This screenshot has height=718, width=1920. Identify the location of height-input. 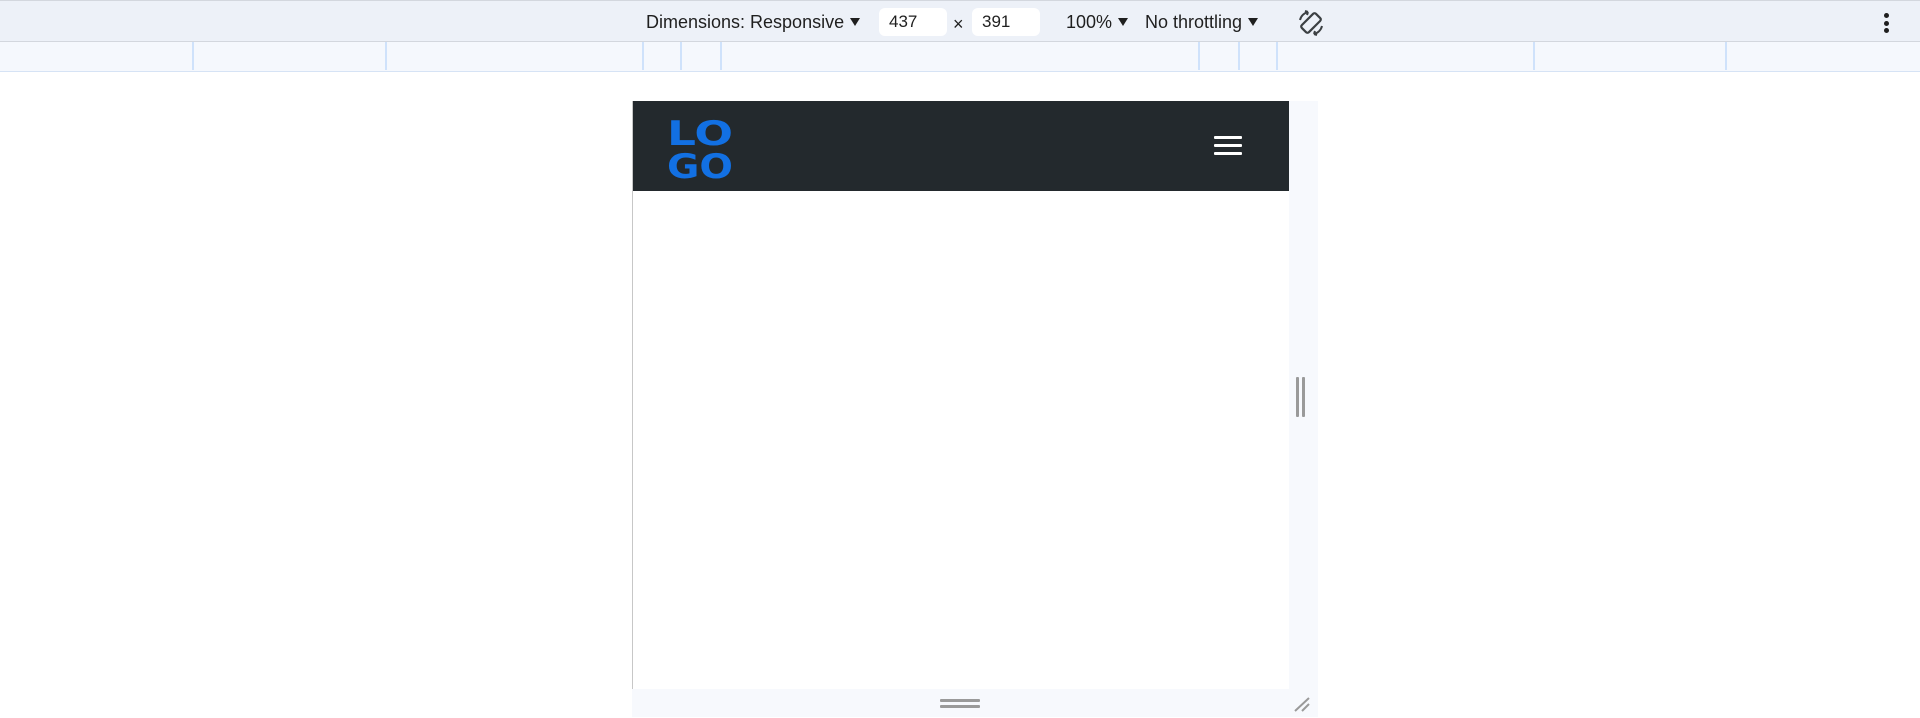
(1006, 22).